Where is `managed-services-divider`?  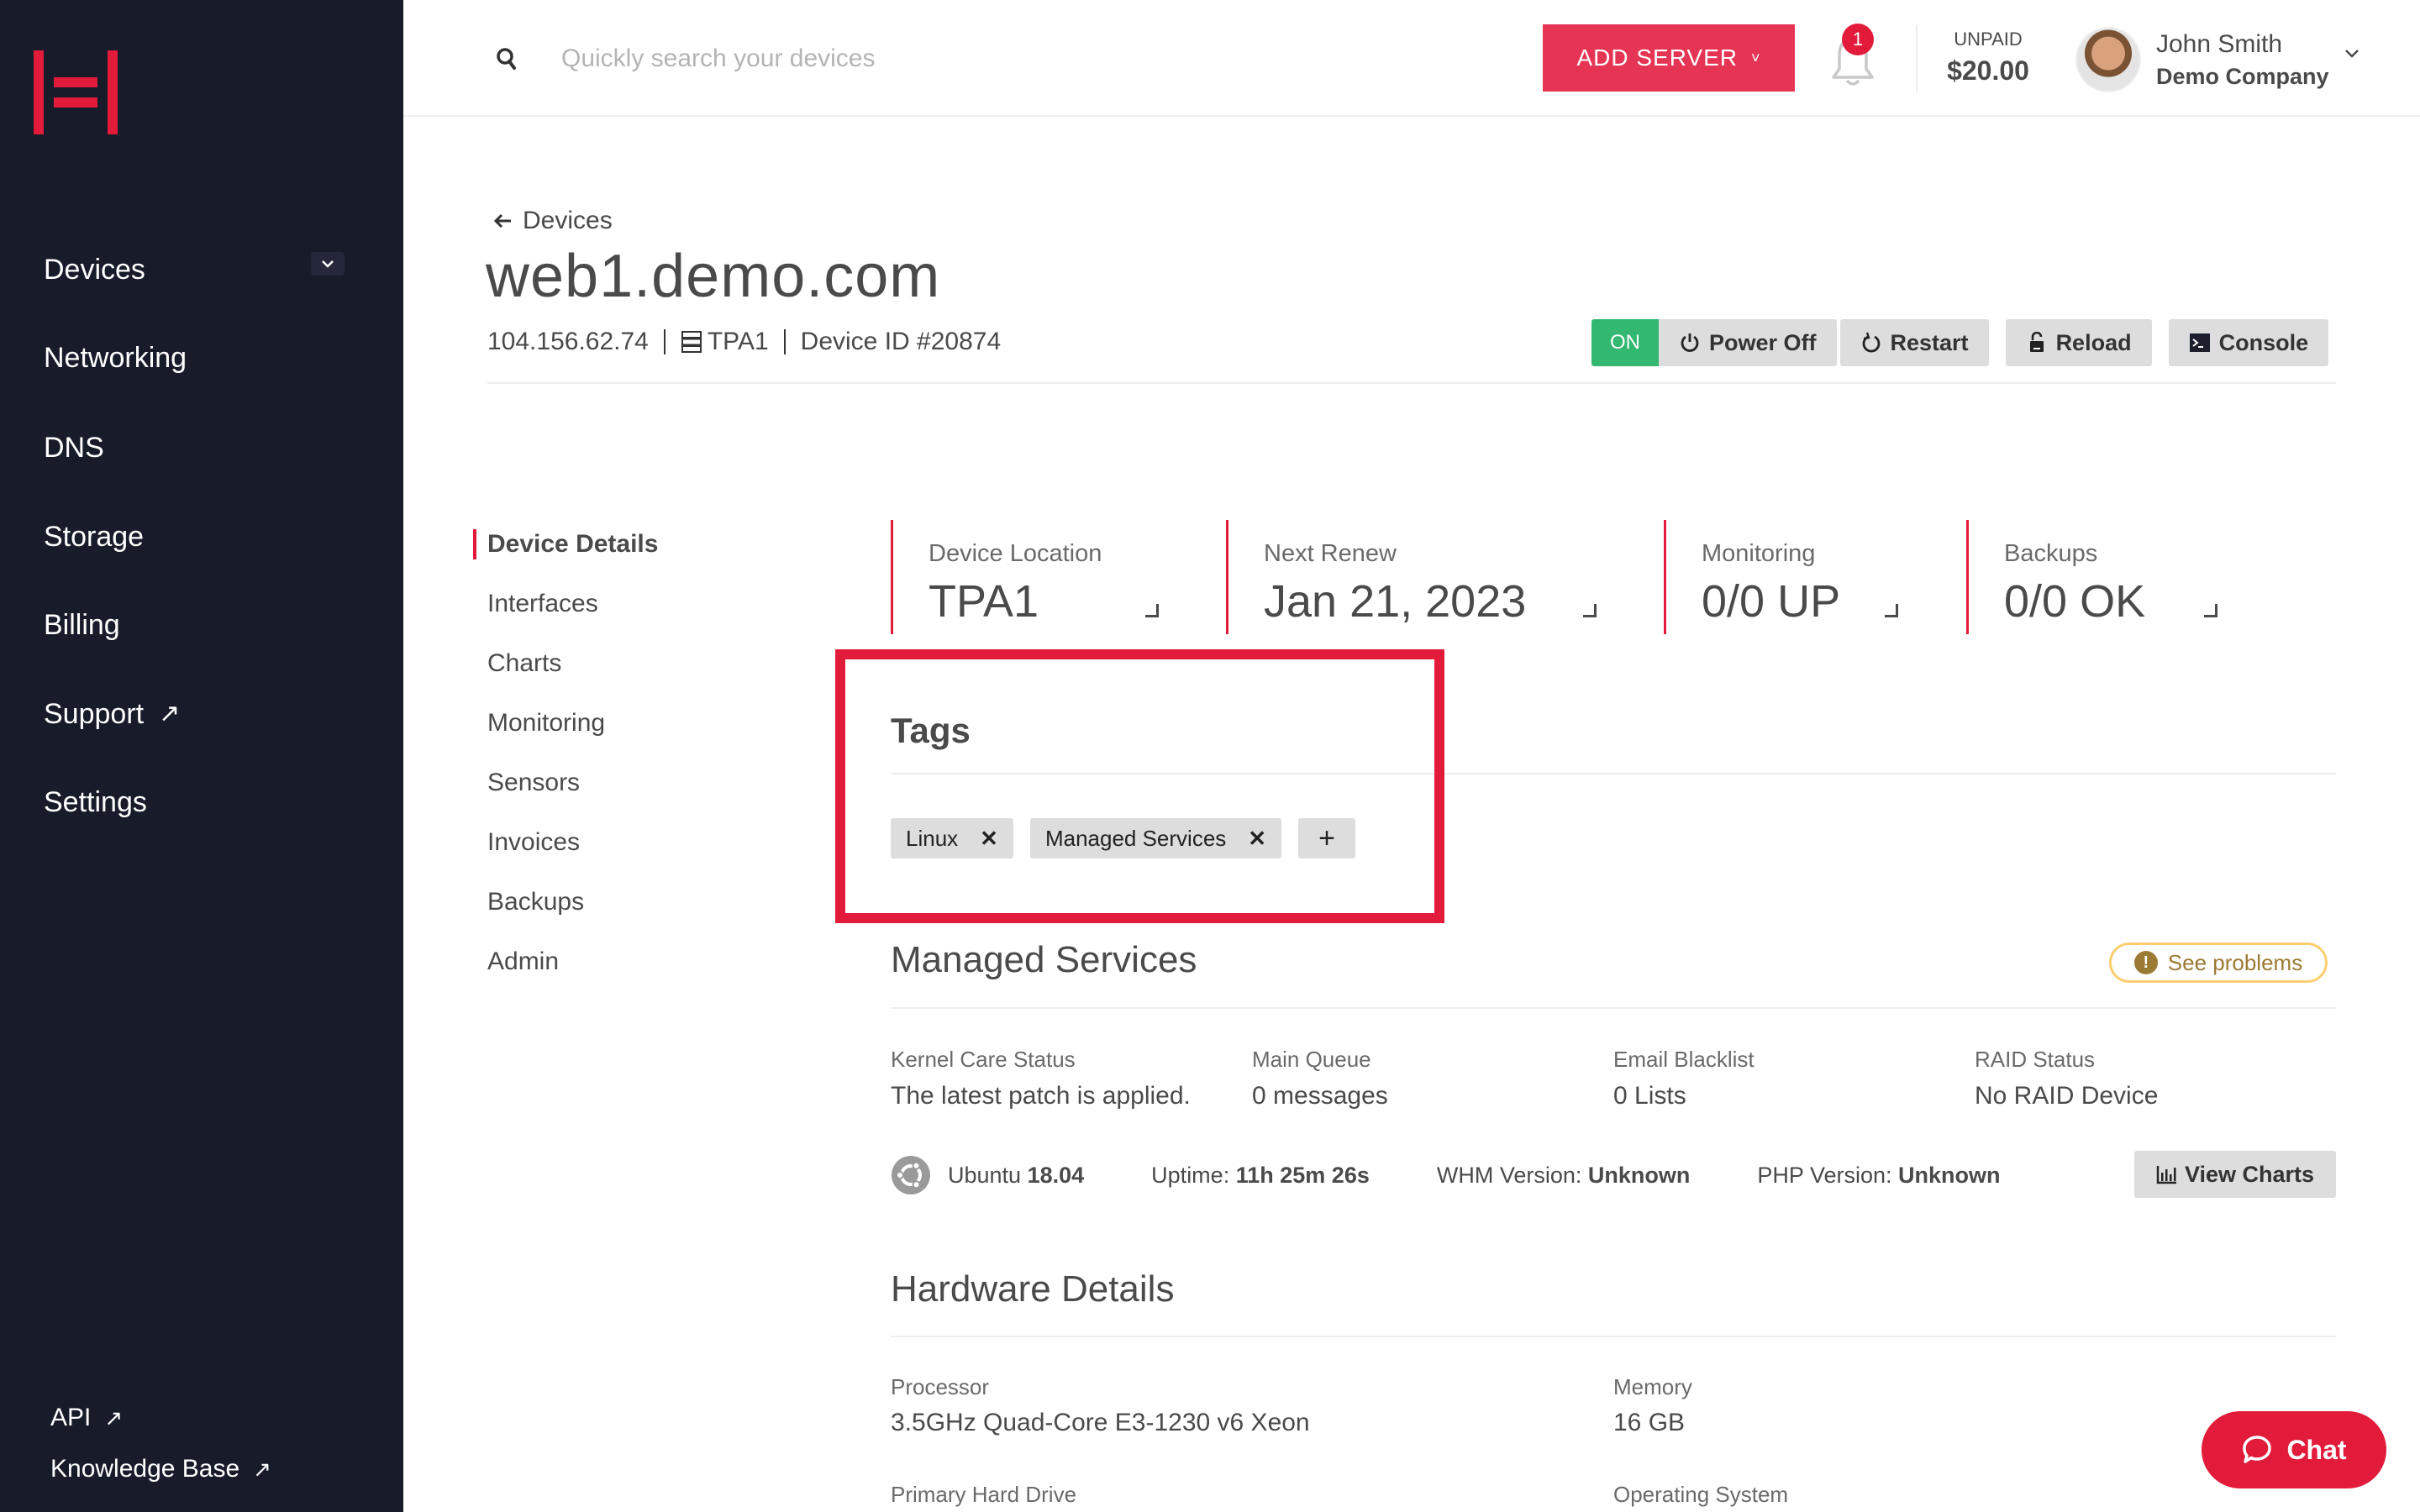
managed-services-divider is located at coordinates (1614, 1008).